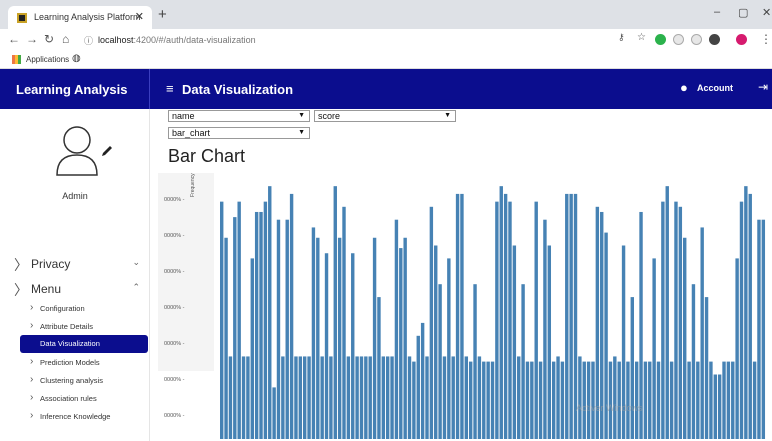 The height and width of the screenshot is (441, 772). Describe the element at coordinates (75, 89) in the screenshot. I see `app-brand: Learning Analysis` at that location.